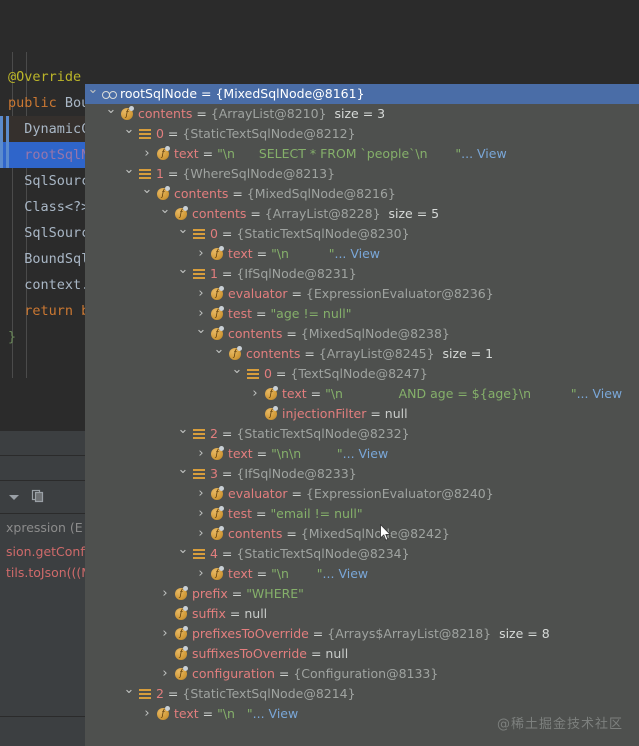 This screenshot has width=639, height=746. I want to click on list-item-icon, so click(145, 134).